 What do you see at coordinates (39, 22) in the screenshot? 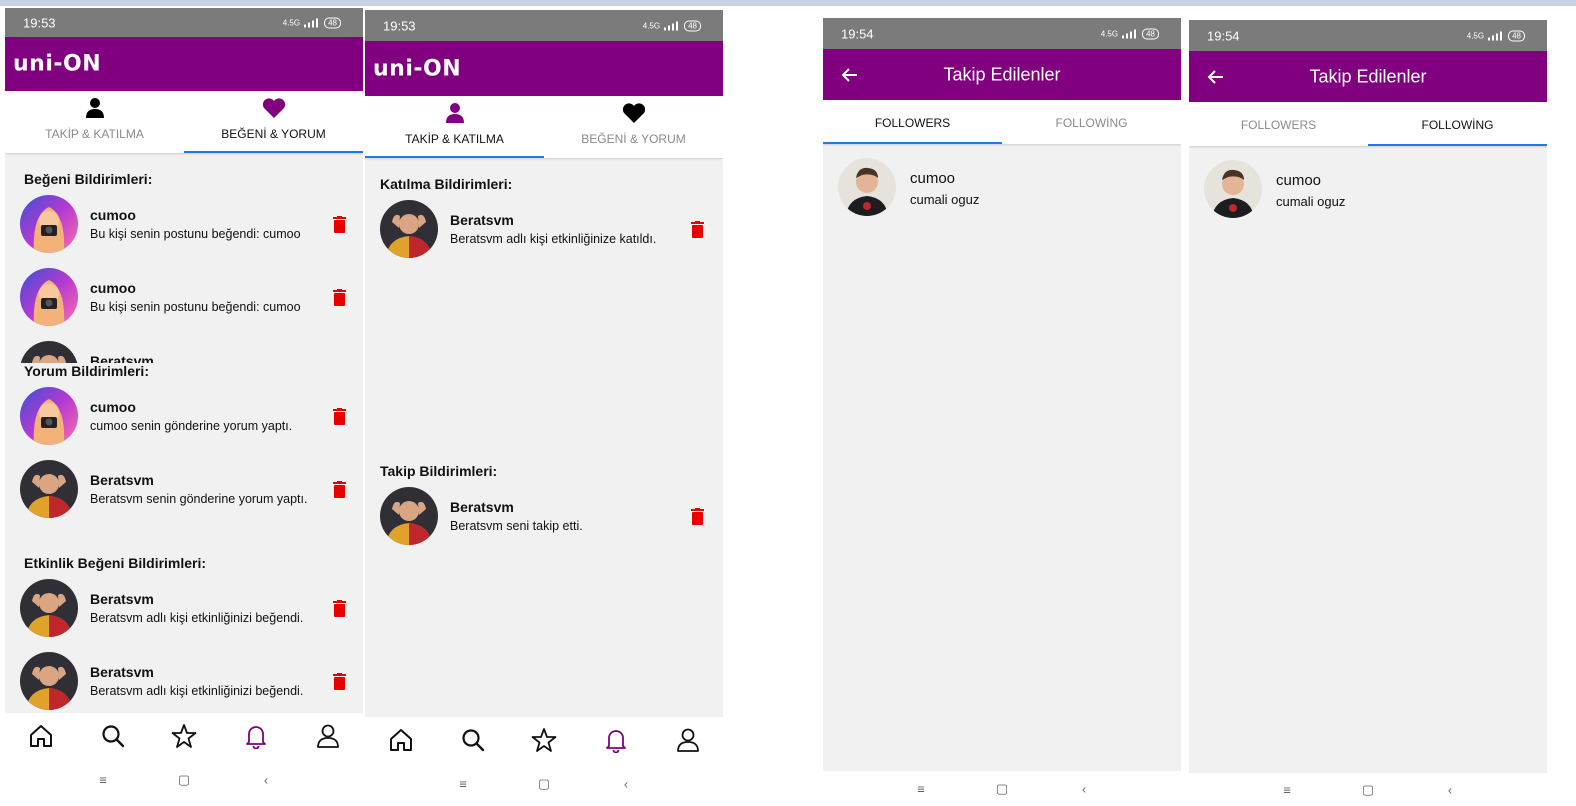
I see `status-time: 19:53` at bounding box center [39, 22].